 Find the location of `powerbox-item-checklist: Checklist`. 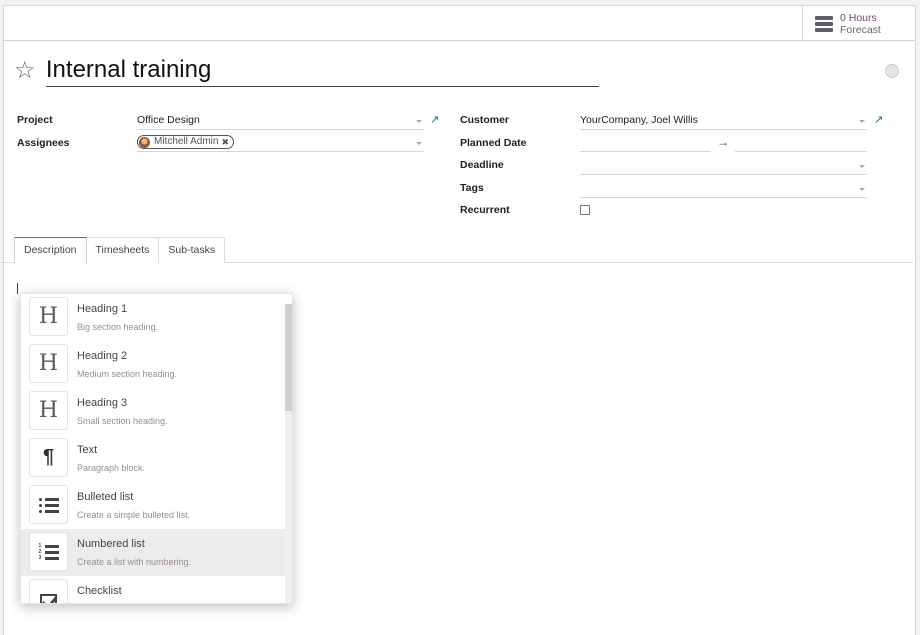

powerbox-item-checklist: Checklist is located at coordinates (153, 589).